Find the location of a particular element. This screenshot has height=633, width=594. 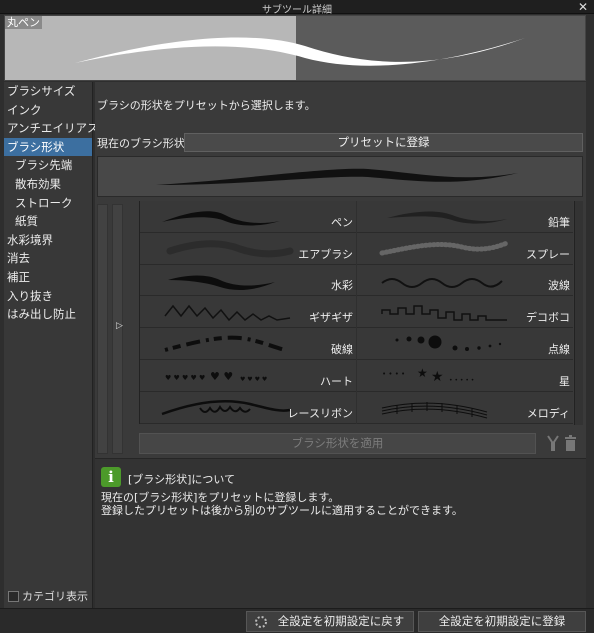

preset-watercolor: 水彩 is located at coordinates (248, 280).